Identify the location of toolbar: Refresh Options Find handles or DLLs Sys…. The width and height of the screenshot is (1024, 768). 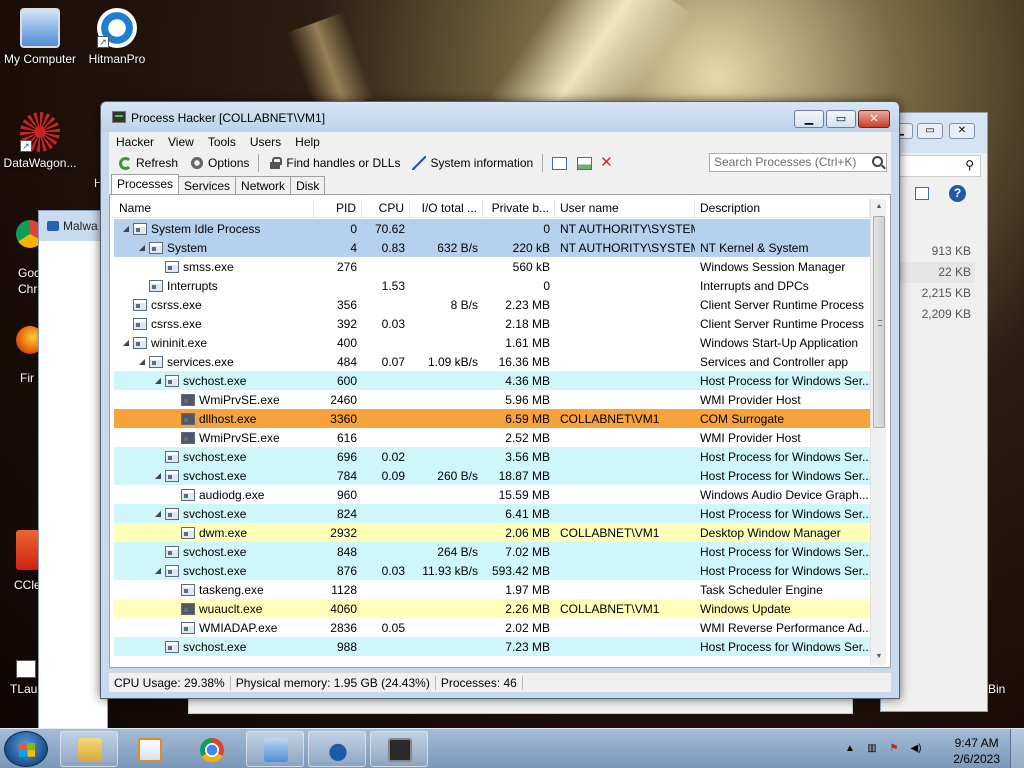
(500, 163).